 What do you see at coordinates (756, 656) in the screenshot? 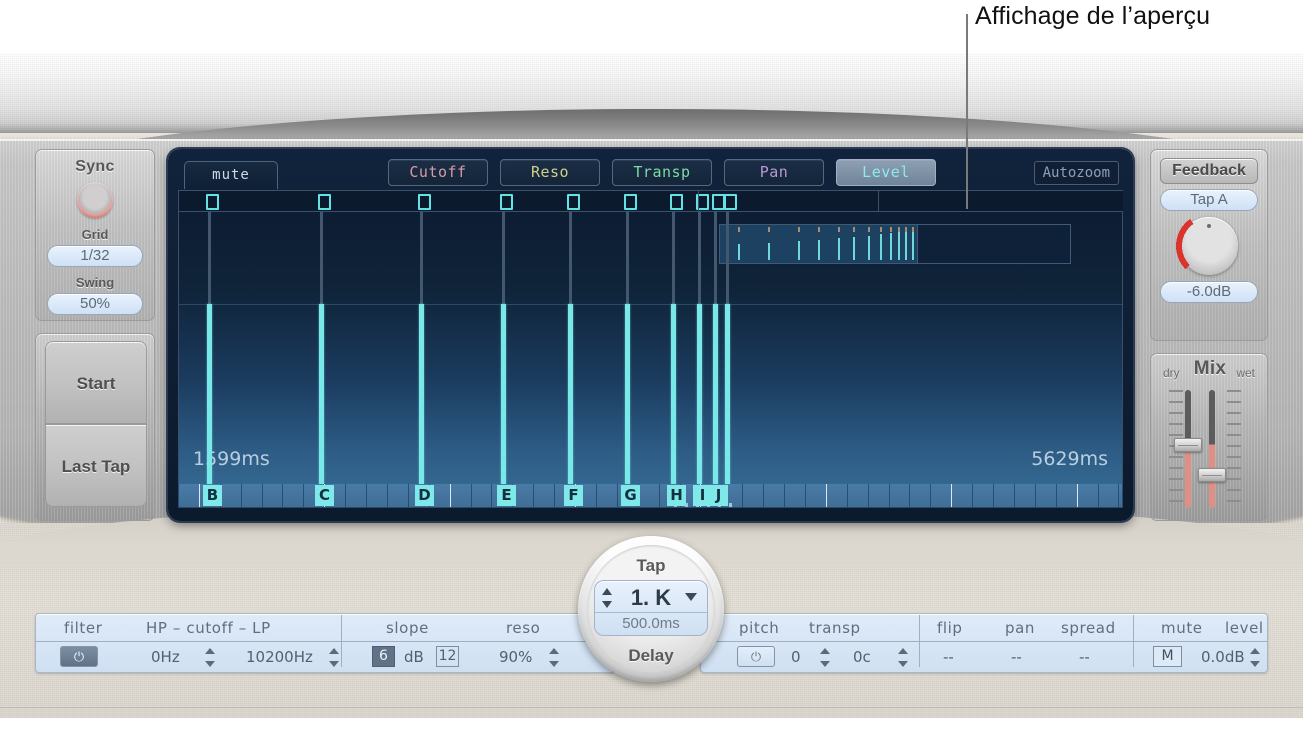
I see `pitch-power-icon: ⏻` at bounding box center [756, 656].